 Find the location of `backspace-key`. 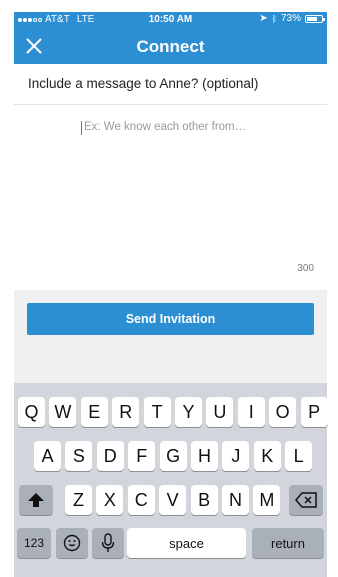

backspace-key is located at coordinates (306, 500).